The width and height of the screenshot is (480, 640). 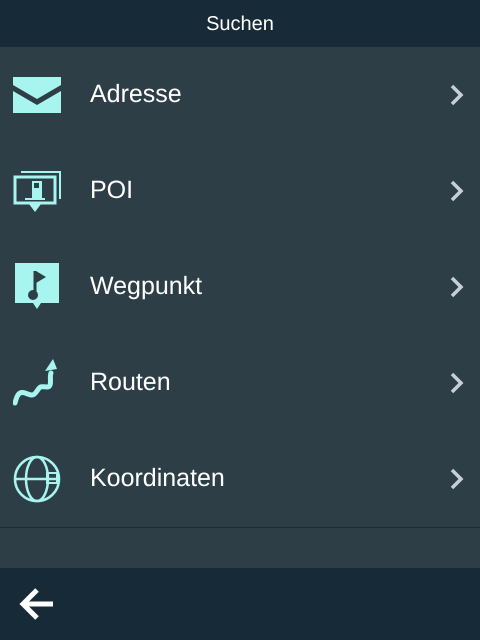 What do you see at coordinates (37, 191) in the screenshot?
I see `fuel-pump-icon` at bounding box center [37, 191].